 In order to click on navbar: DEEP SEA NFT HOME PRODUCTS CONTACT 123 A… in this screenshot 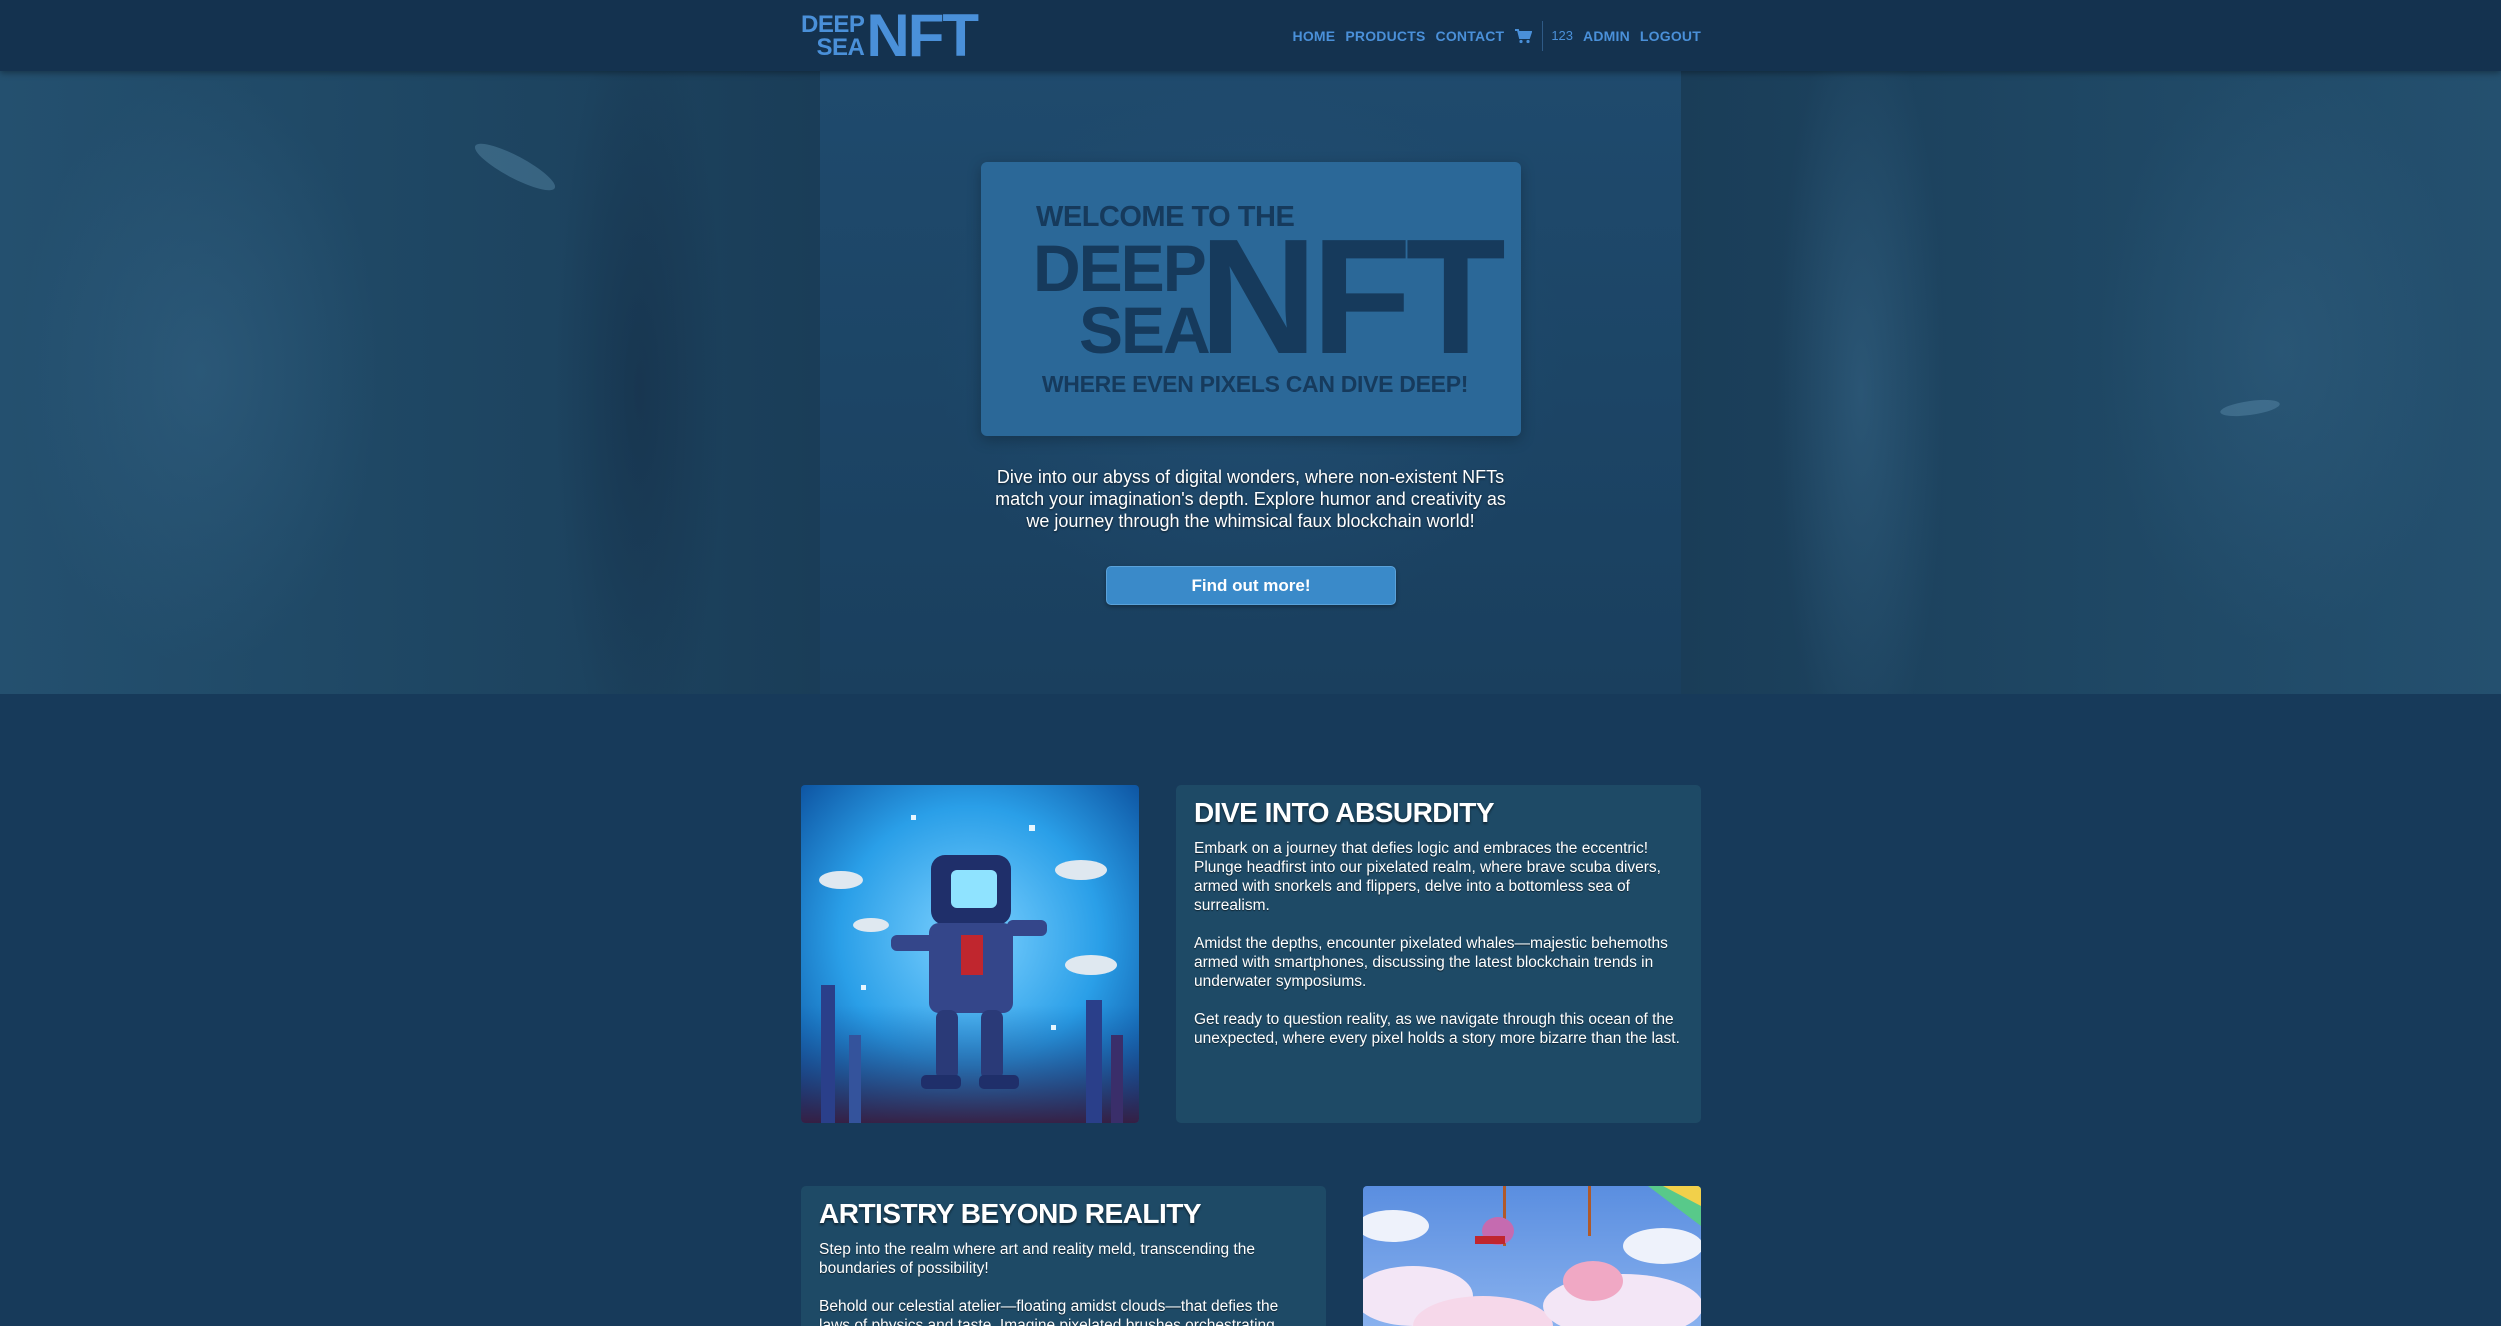, I will do `click(1250, 35)`.